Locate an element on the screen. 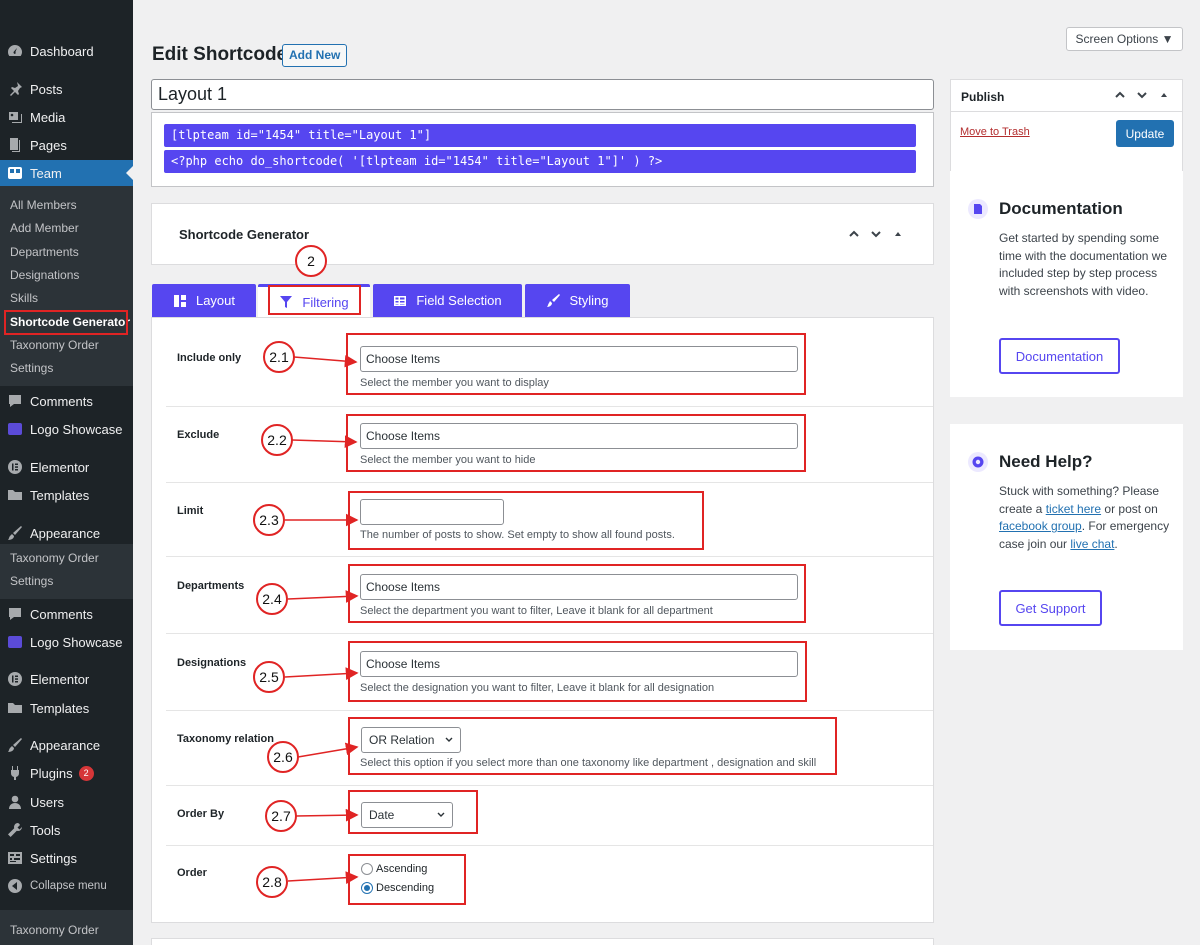  collapse-menu-button: Collapse menu is located at coordinates (66, 886).